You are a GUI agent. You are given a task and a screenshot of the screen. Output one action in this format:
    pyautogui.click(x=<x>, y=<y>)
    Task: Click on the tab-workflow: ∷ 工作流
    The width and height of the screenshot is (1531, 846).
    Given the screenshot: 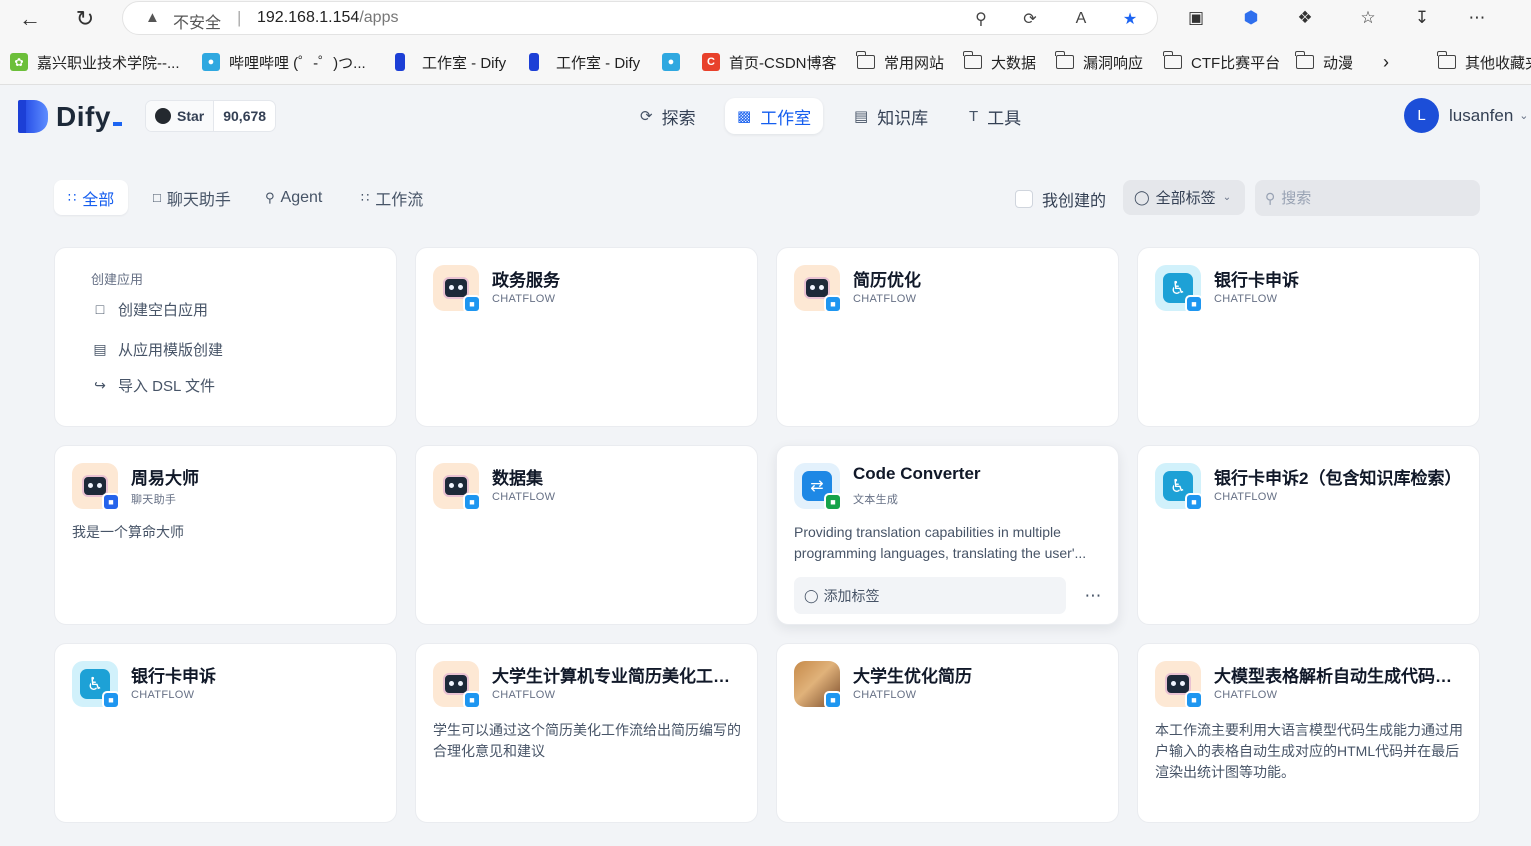 What is the action you would take?
    pyautogui.click(x=392, y=197)
    